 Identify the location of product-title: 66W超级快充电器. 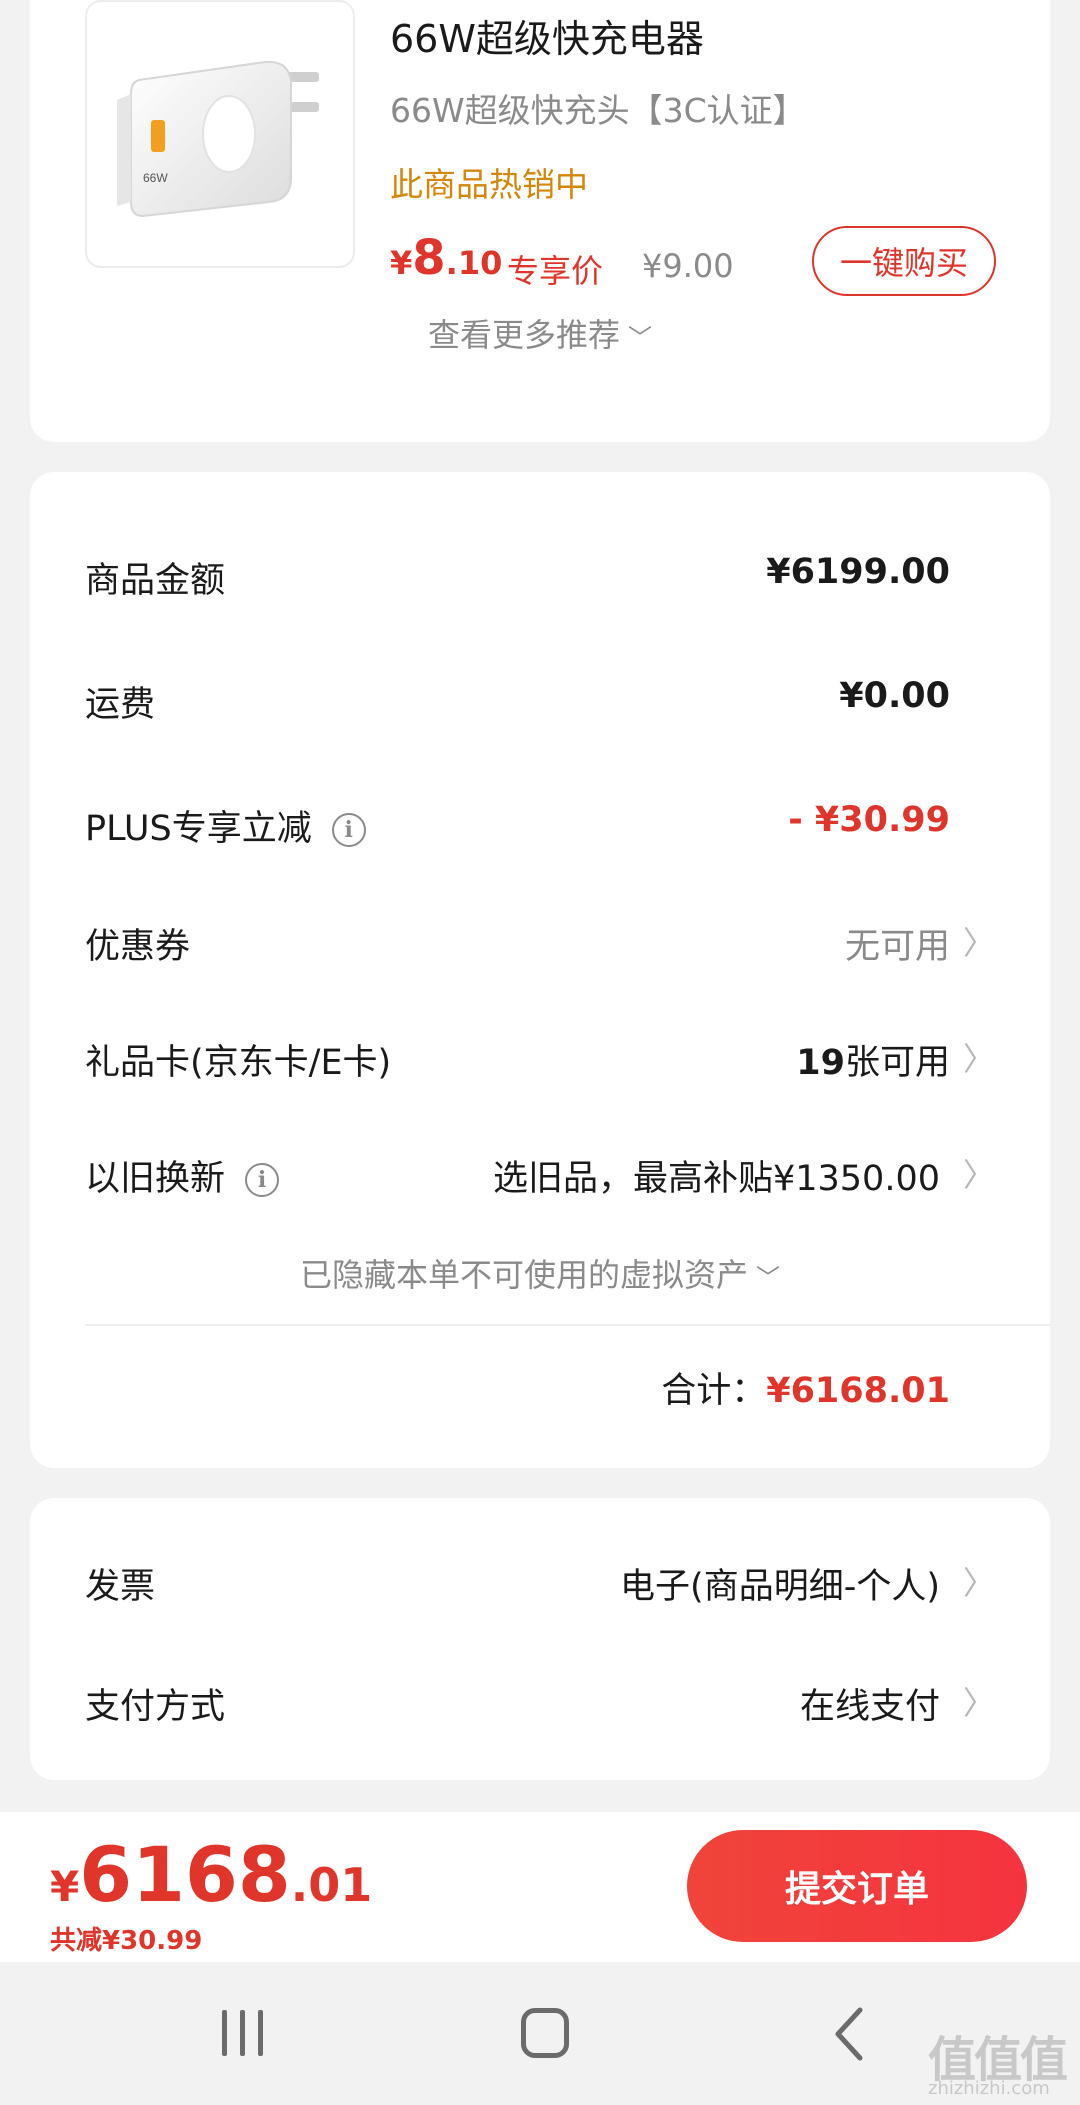
(547, 35).